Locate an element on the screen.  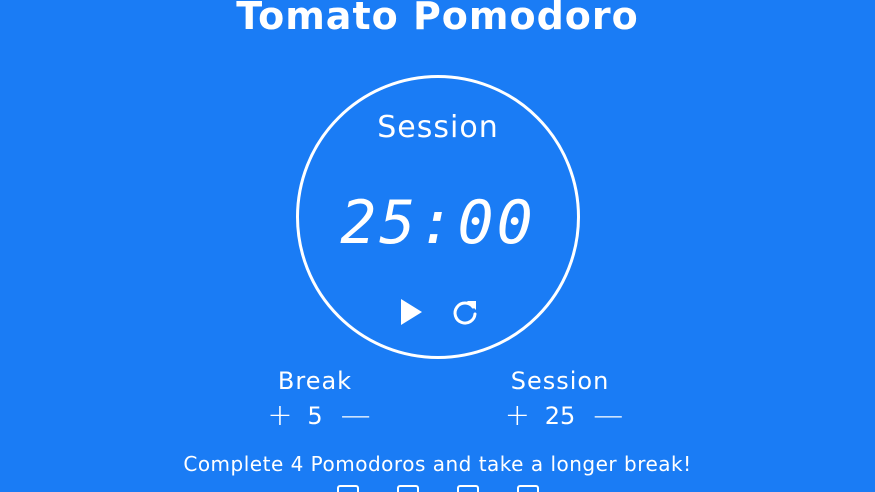
break-value: 5 is located at coordinates (315, 416).